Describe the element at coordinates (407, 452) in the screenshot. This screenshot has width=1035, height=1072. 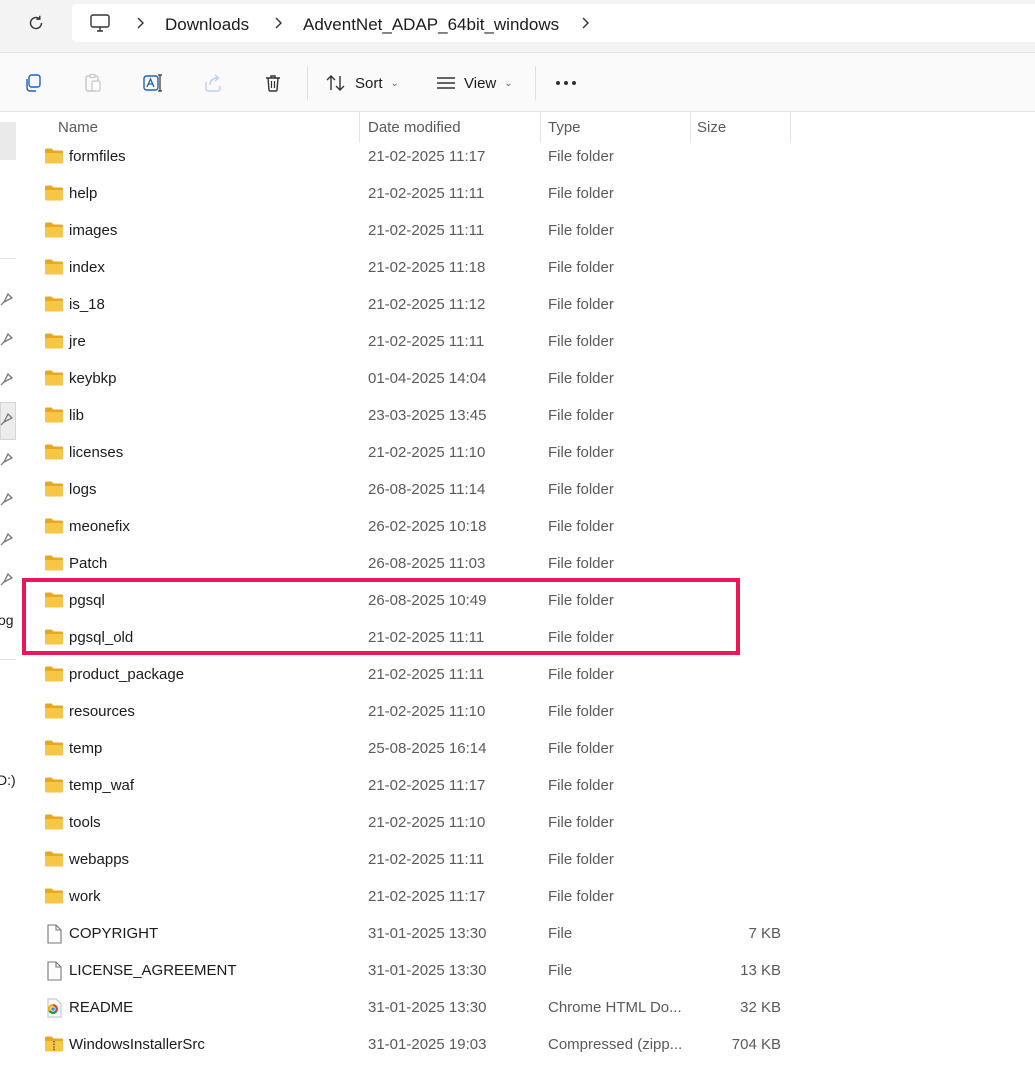
I see `file-row: licenses 21-02-2025 11:10 File folder` at that location.